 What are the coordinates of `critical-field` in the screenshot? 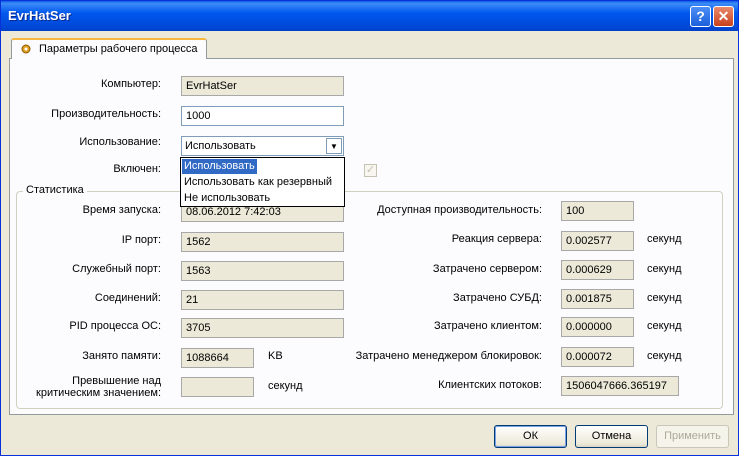 It's located at (217, 387).